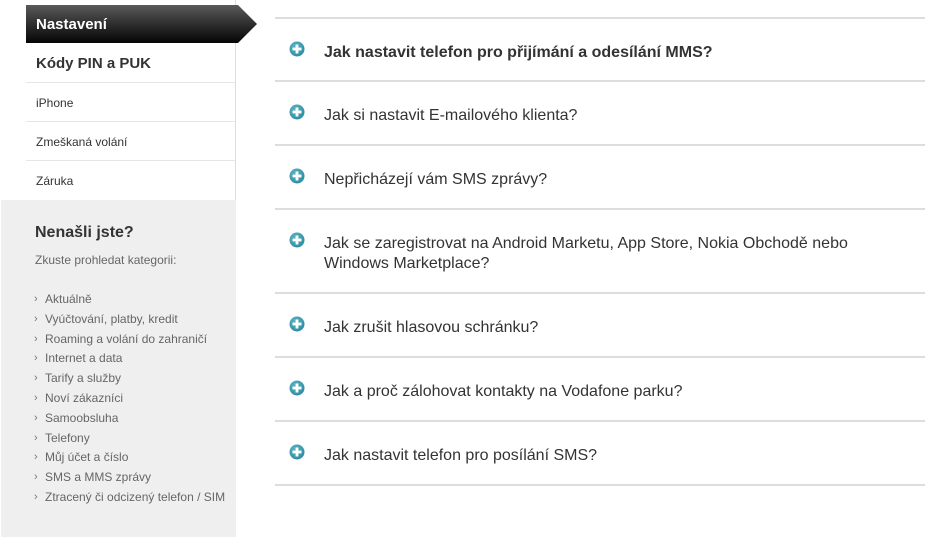 This screenshot has width=939, height=543. Describe the element at coordinates (84, 397) in the screenshot. I see `category-label: Noví zákazníci` at that location.